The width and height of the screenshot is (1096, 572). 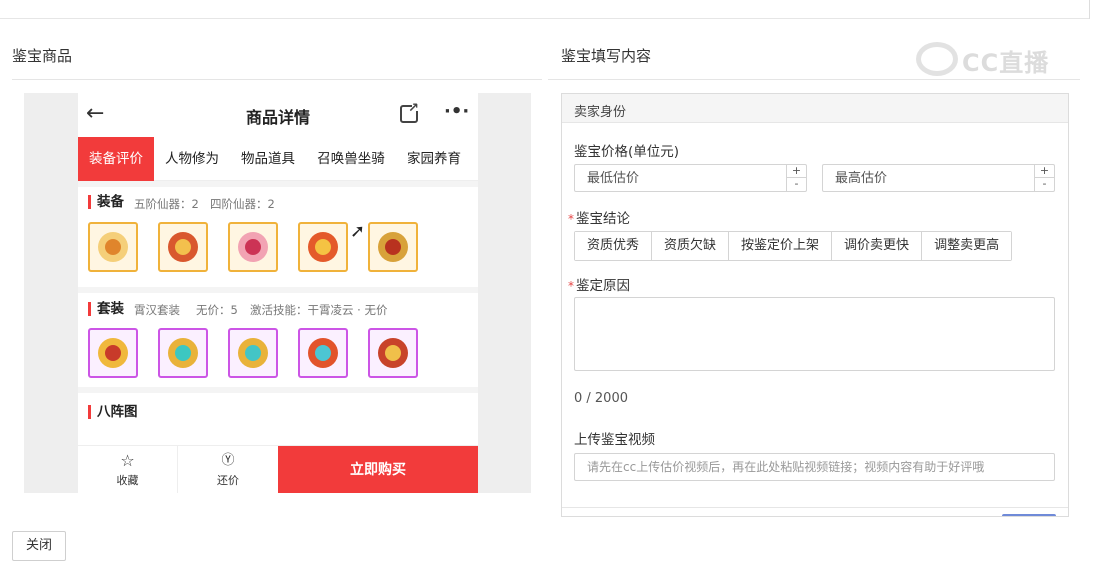 I want to click on video-label: 上传鉴宝视频, so click(x=614, y=440).